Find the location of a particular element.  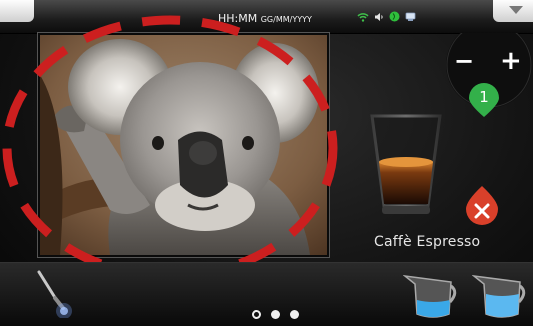

chevron-down-icon is located at coordinates (516, 10).